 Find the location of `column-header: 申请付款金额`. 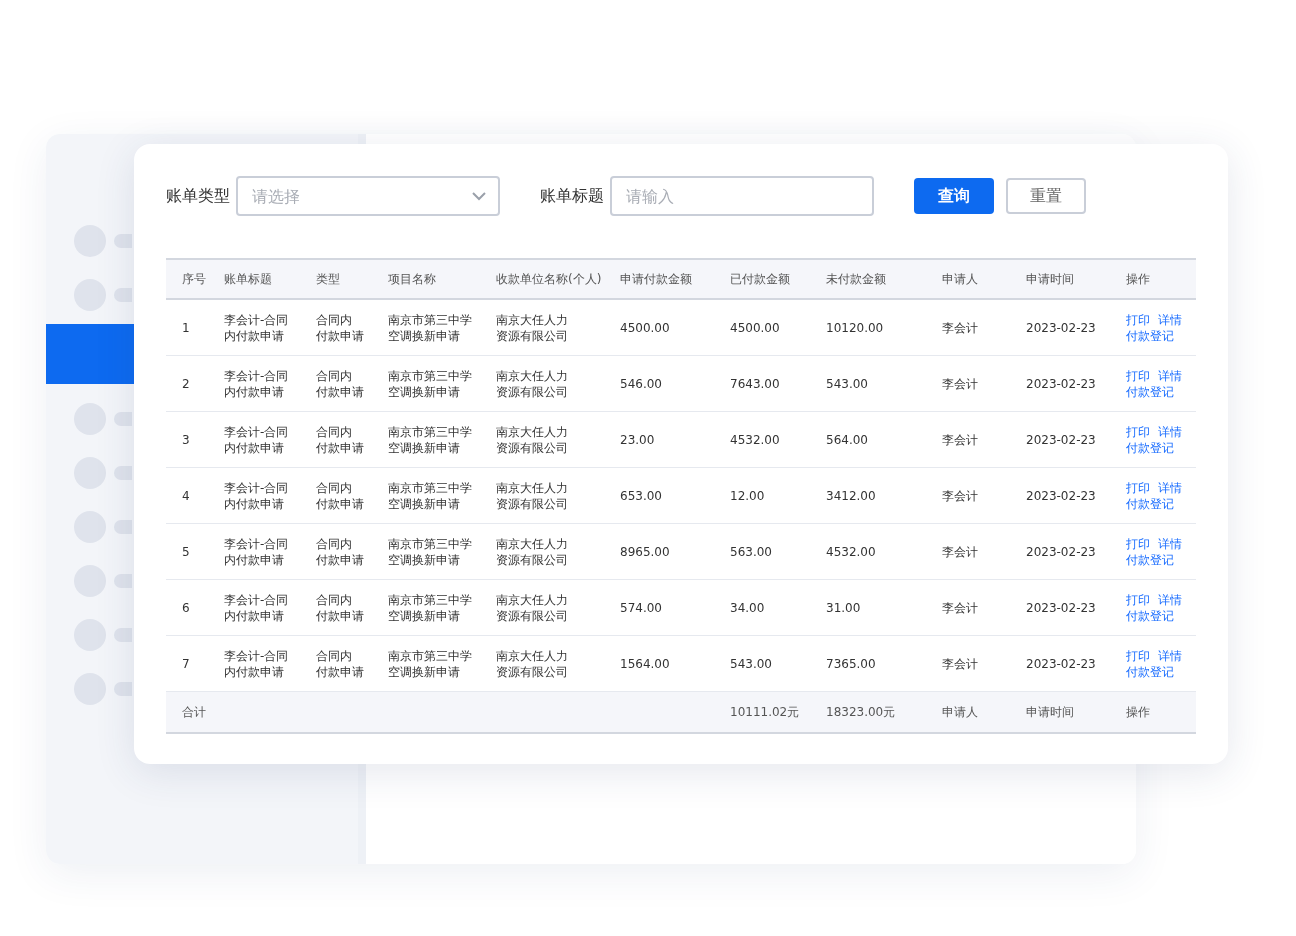

column-header: 申请付款金额 is located at coordinates (656, 279).